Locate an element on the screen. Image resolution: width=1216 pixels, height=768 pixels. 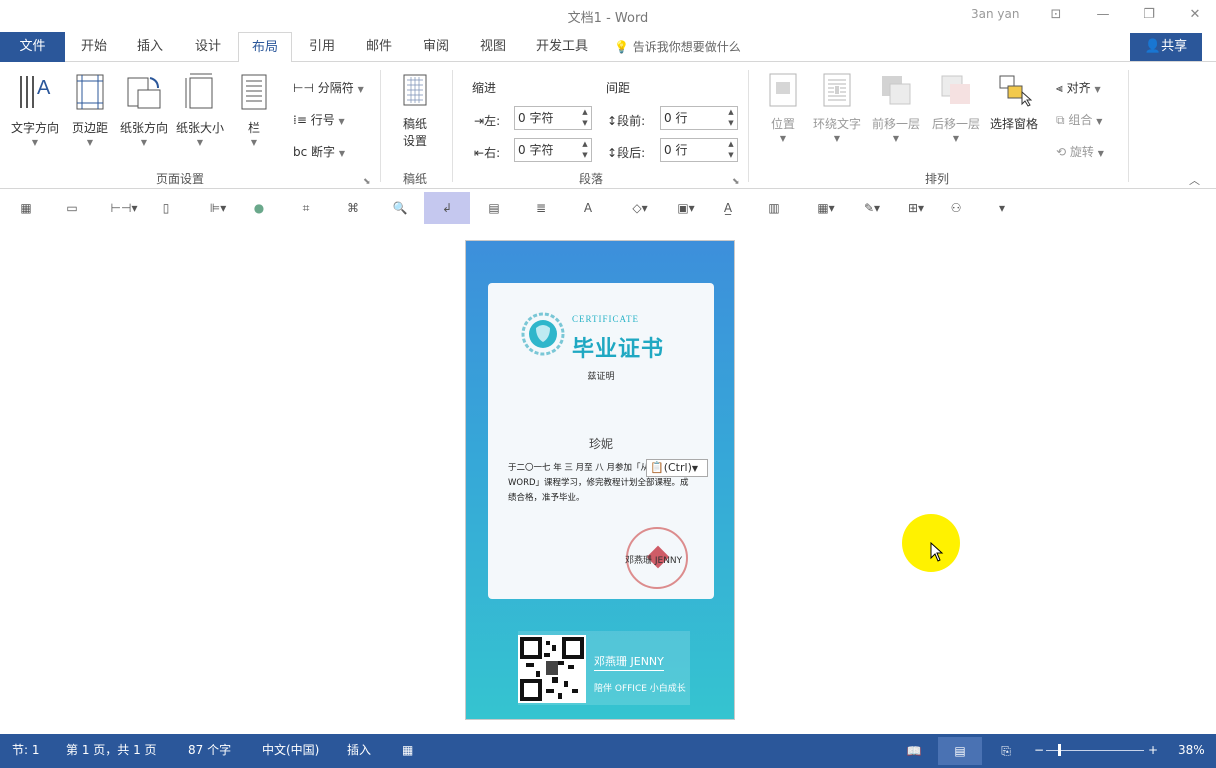
size-button: 纸张大小 ▼ is located at coordinates (200, 109).